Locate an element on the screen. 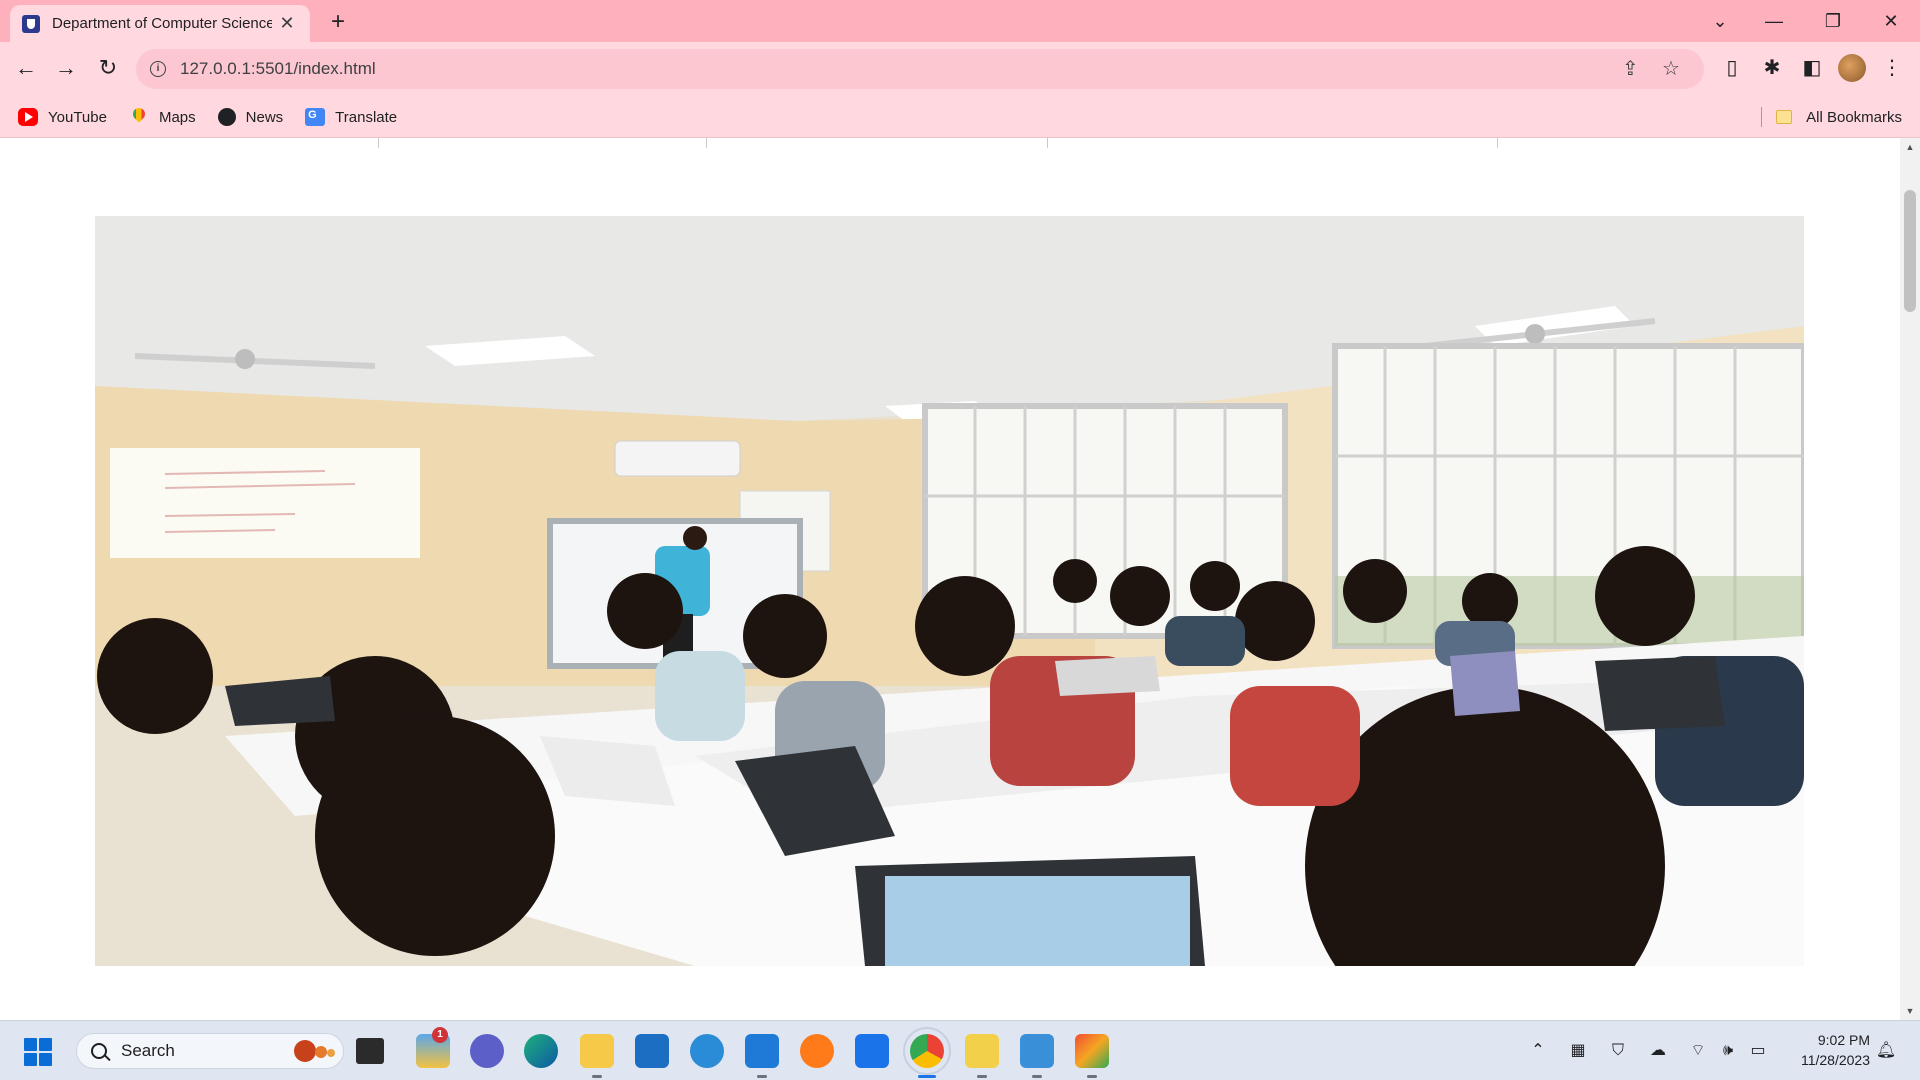 This screenshot has height=1080, width=1920. url-text: 127.0.0.1:5501/index.html is located at coordinates (278, 69).